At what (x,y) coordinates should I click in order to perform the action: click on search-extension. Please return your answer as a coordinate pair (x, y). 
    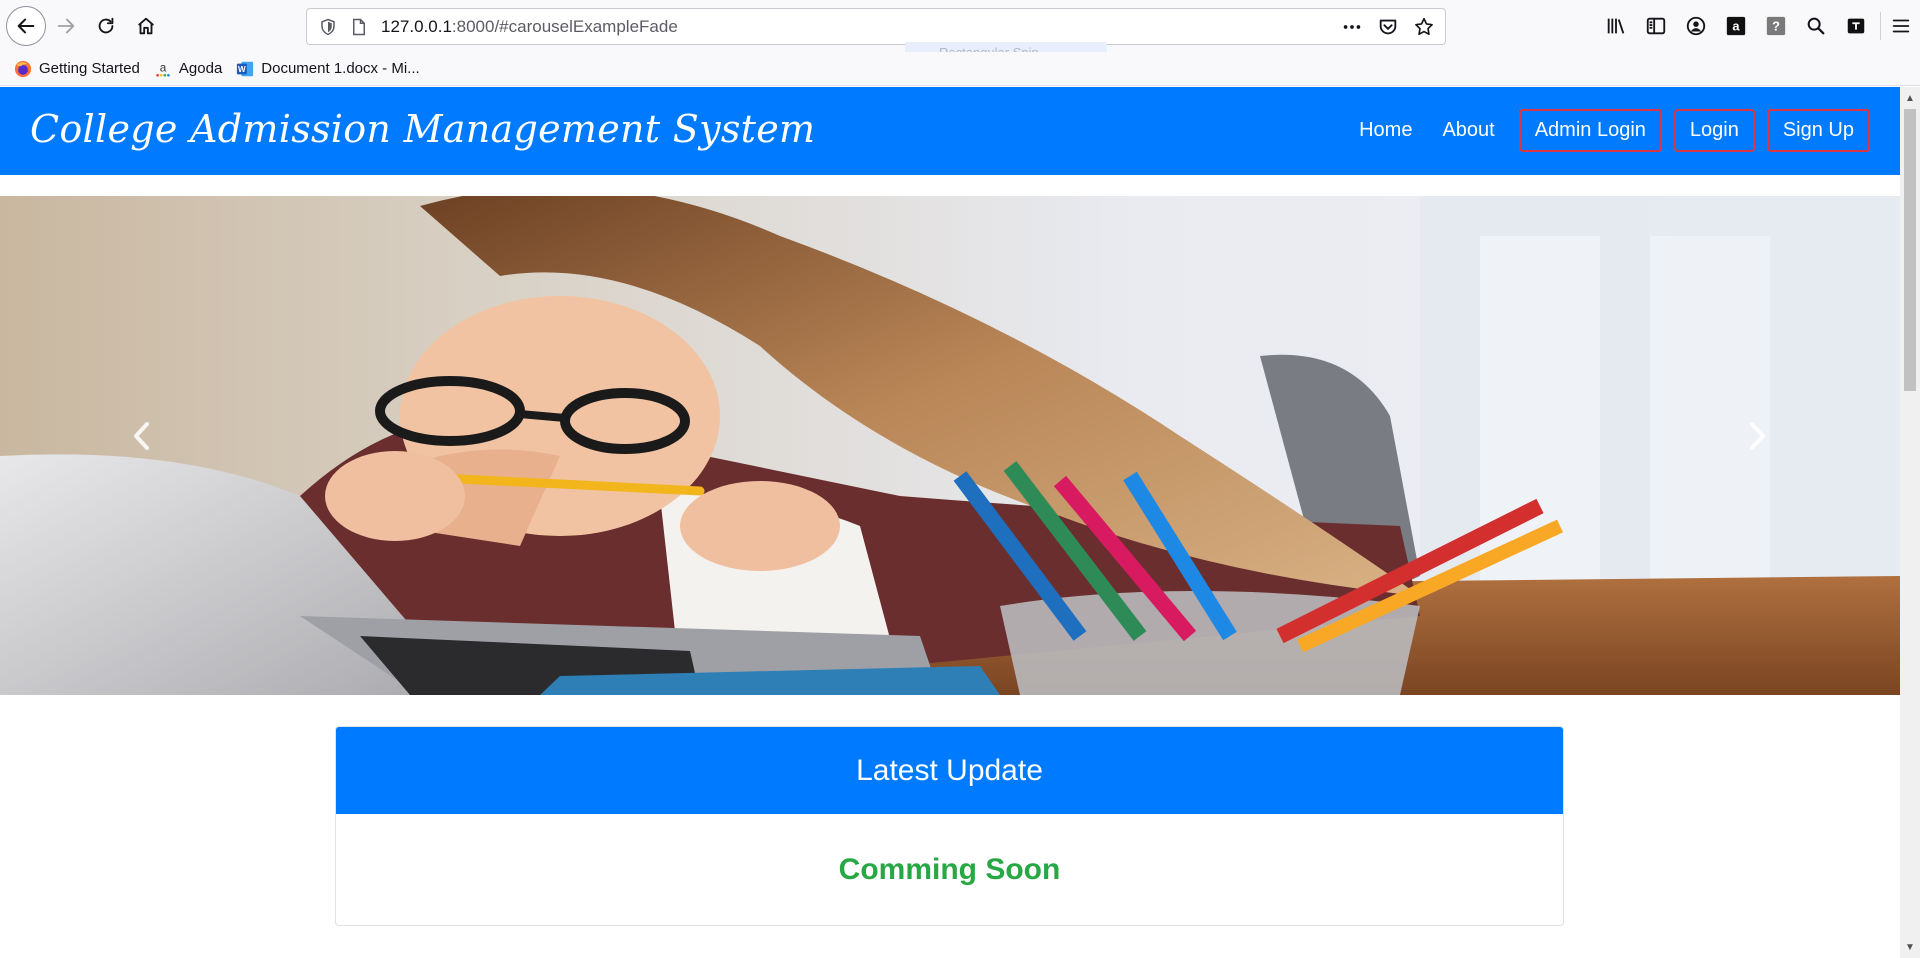
    Looking at the image, I should click on (1816, 26).